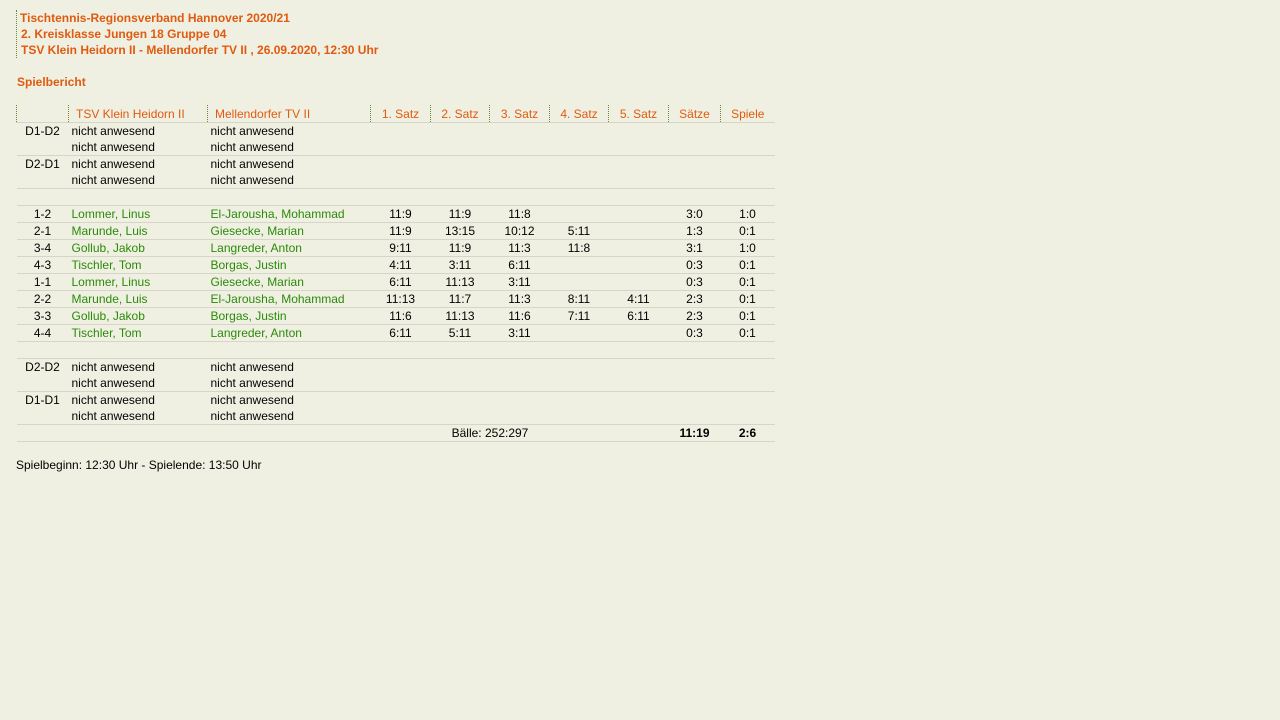 This screenshot has height=720, width=1280. What do you see at coordinates (519, 282) in the screenshot?
I see `set-3-score: 3:11` at bounding box center [519, 282].